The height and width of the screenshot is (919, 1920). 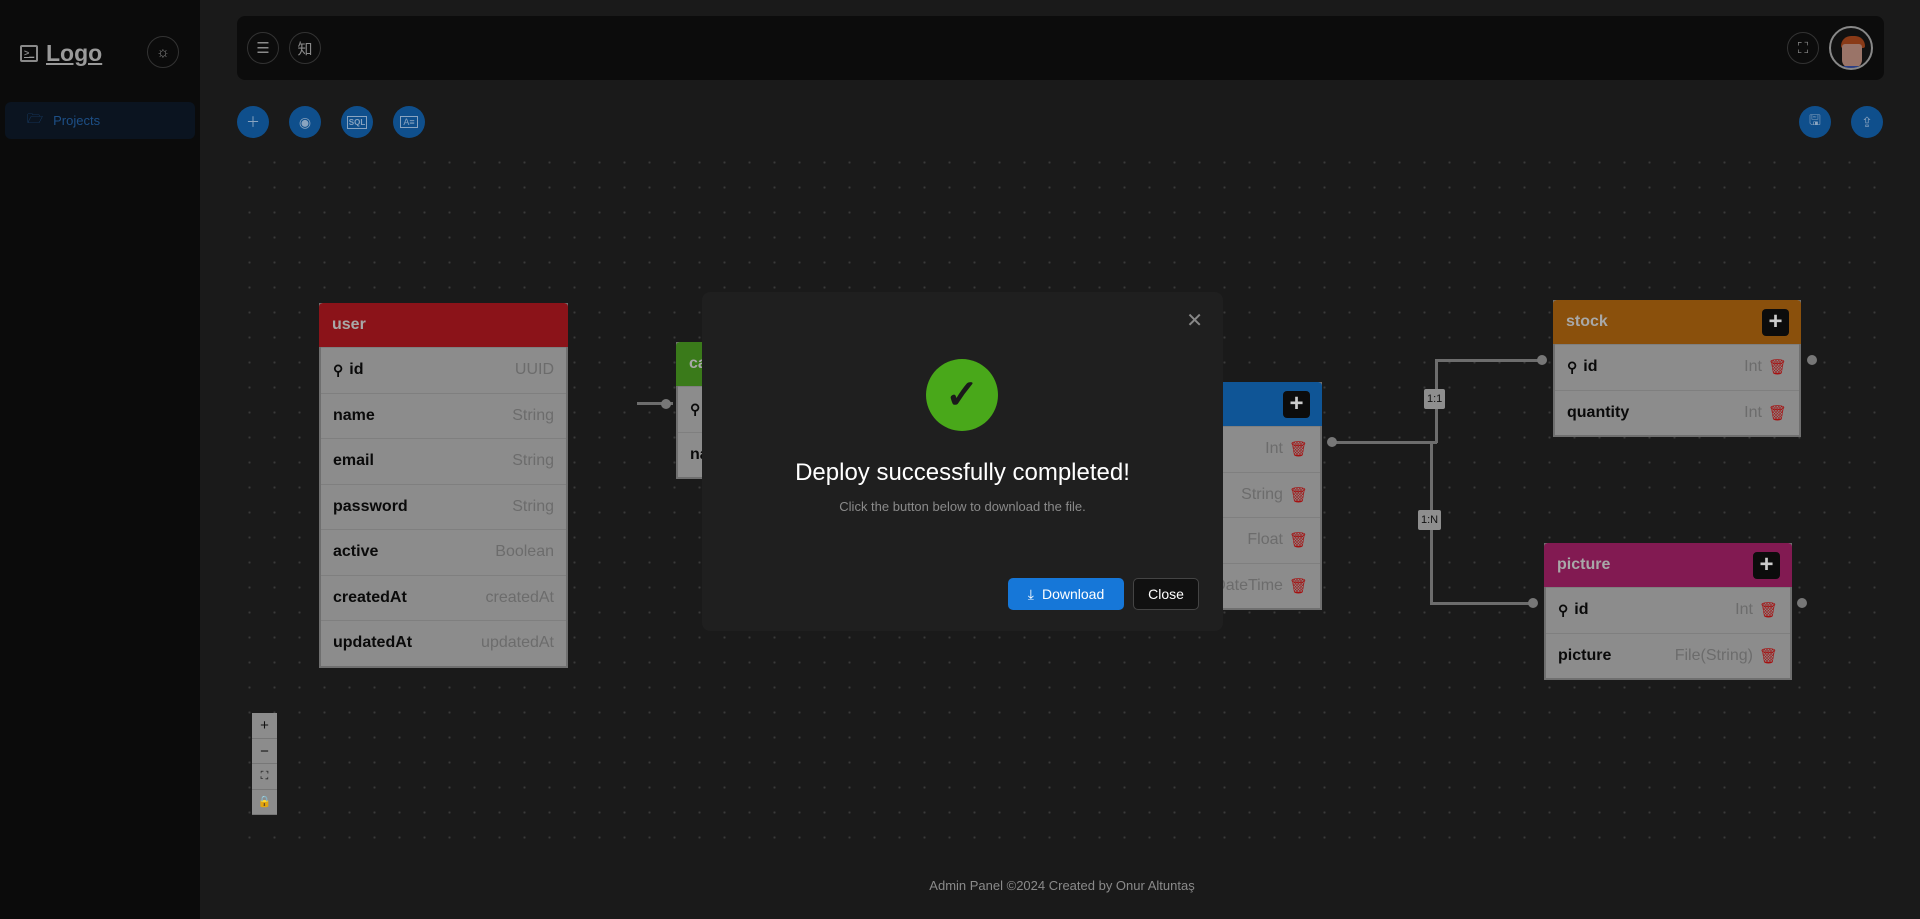 What do you see at coordinates (1815, 122) in the screenshot?
I see `save-button: 🖫` at bounding box center [1815, 122].